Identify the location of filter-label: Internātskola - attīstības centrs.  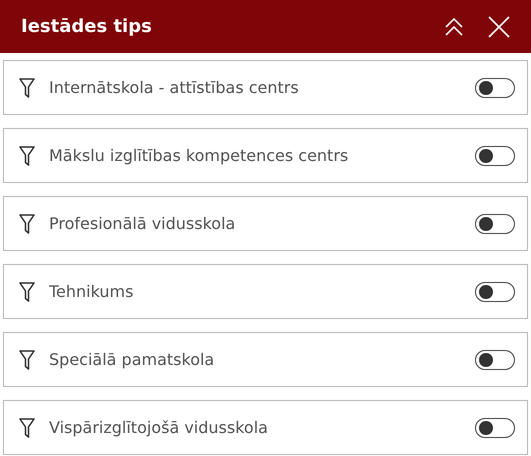
(174, 87).